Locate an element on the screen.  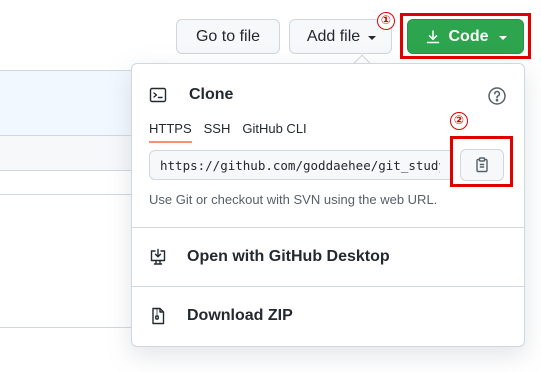
clone-tabs: HTTPS SSH GitHub CLI is located at coordinates (228, 132).